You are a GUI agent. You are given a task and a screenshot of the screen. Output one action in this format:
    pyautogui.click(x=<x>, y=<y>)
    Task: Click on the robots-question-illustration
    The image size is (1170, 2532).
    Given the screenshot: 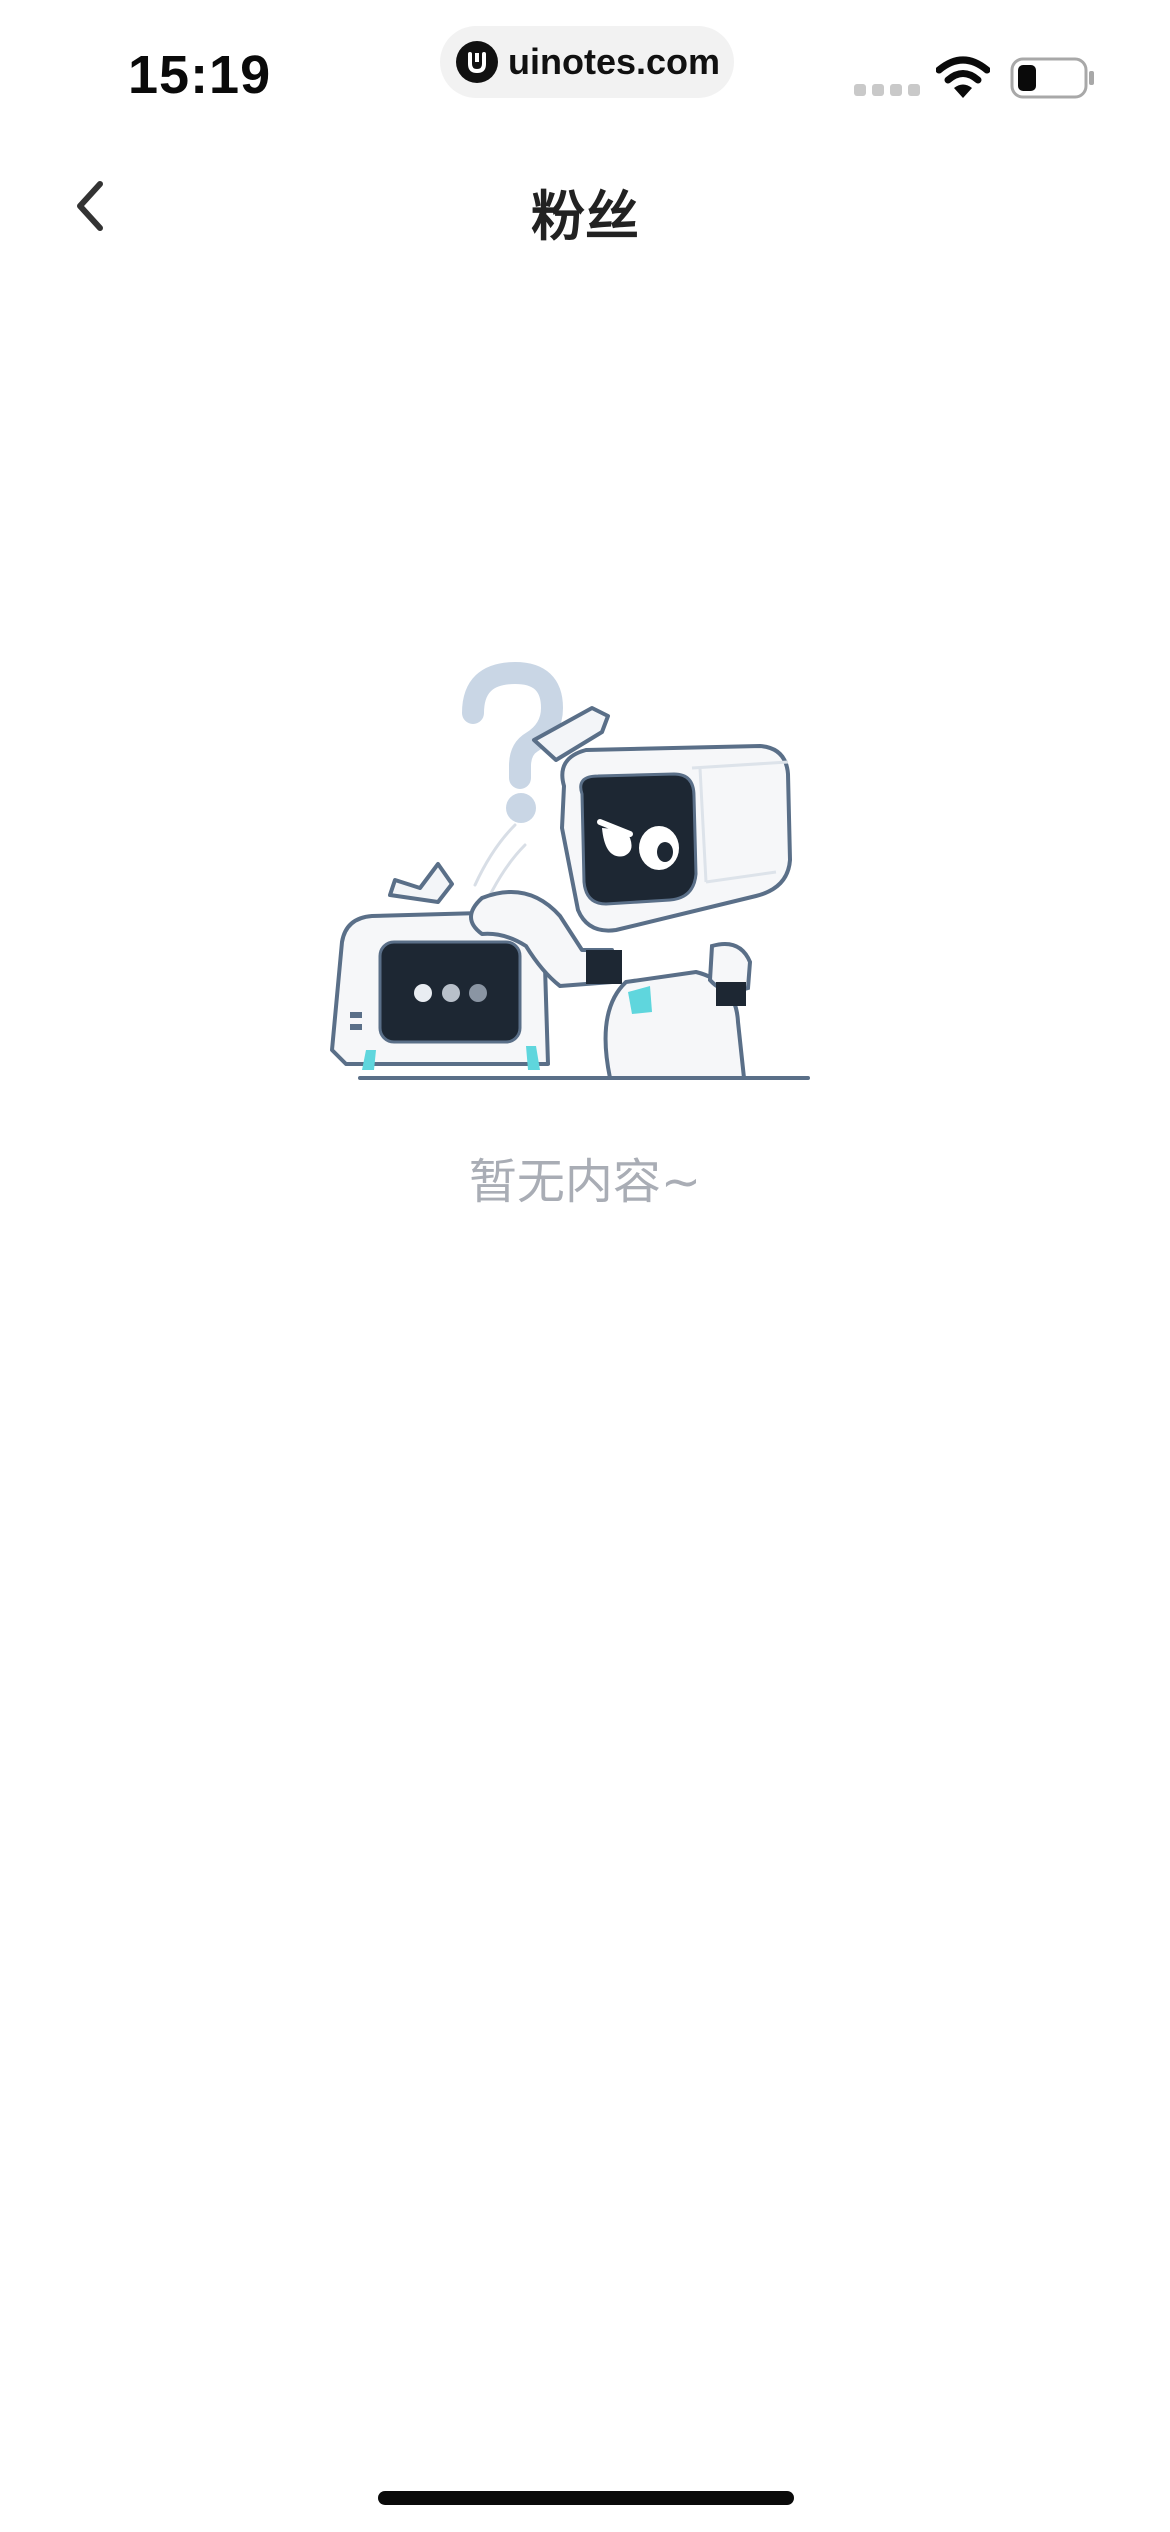 What is the action you would take?
    pyautogui.click(x=570, y=870)
    